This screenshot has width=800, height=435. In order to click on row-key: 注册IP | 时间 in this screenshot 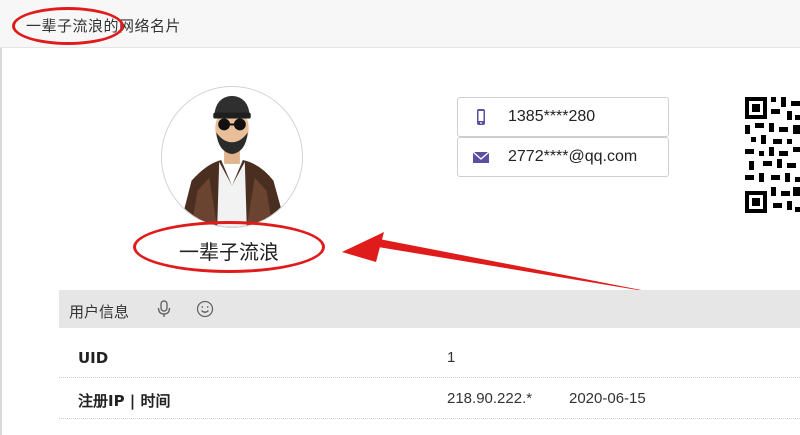, I will do `click(124, 401)`.